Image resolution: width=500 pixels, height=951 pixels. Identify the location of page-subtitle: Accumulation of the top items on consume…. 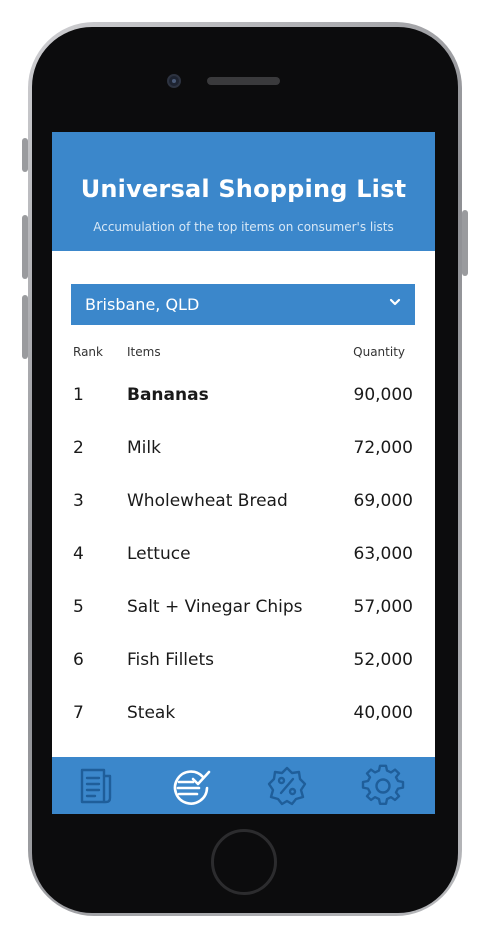
(243, 227).